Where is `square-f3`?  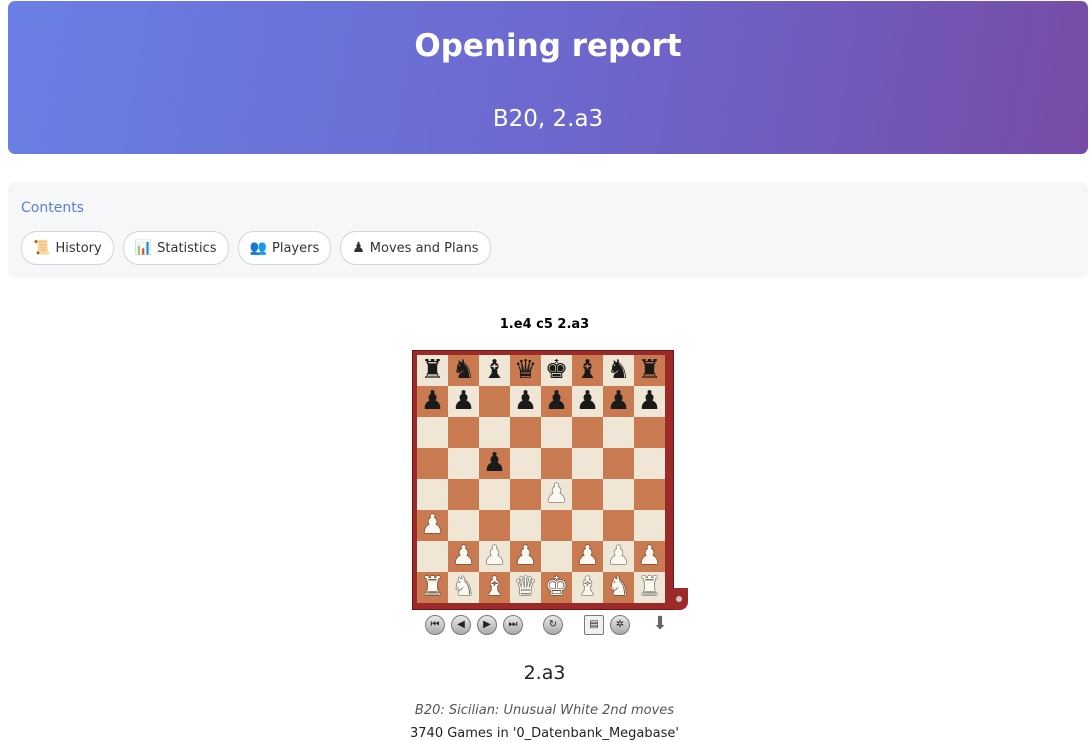 square-f3 is located at coordinates (587, 525).